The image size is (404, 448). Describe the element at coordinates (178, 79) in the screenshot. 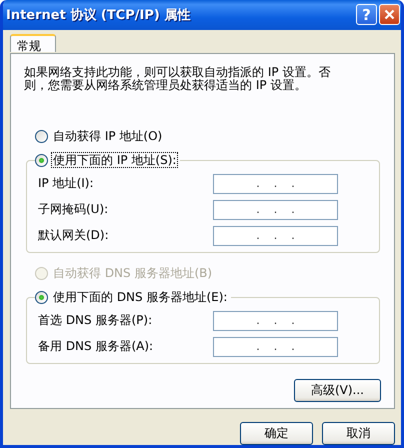

I see `description-text: 如果网络支持此功能，则可以获取自动指派的 IP 设置。否则，您需要从网络系统管理员处获得适当的 IP 设置。` at that location.